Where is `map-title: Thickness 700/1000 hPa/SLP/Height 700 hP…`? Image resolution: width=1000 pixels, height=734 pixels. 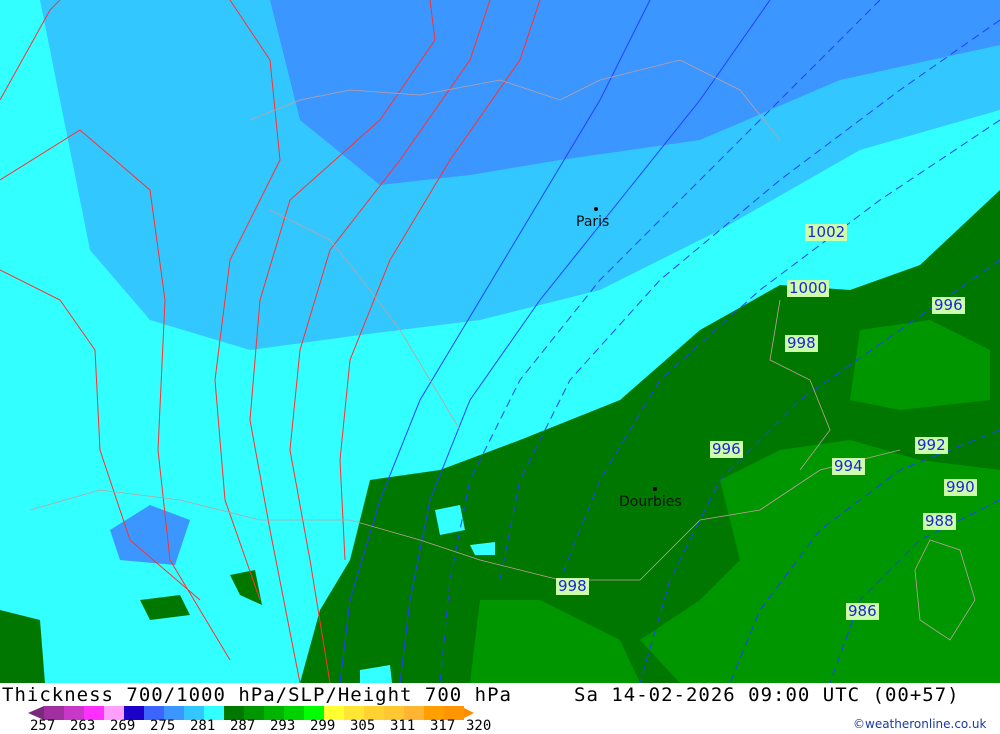 map-title: Thickness 700/1000 hPa/SLP/Height 700 hP… is located at coordinates (257, 695).